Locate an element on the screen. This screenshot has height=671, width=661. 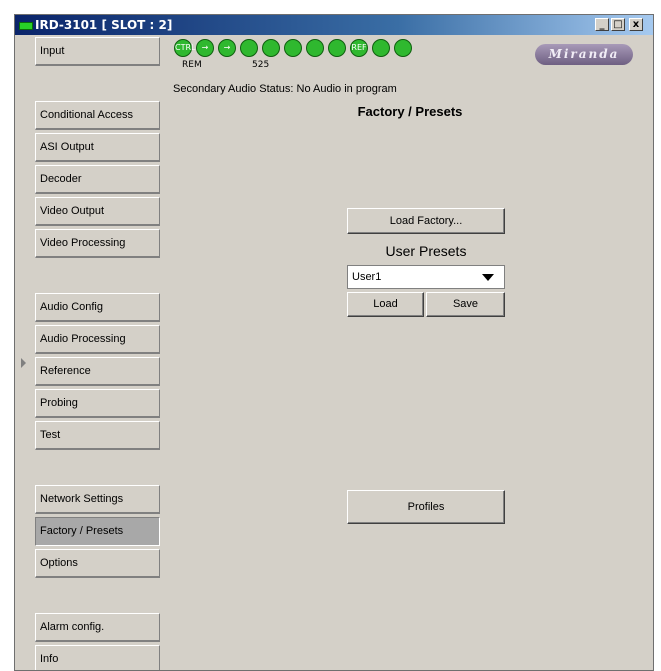
sidebar-item-audio-config: Audio Config is located at coordinates (97, 307).